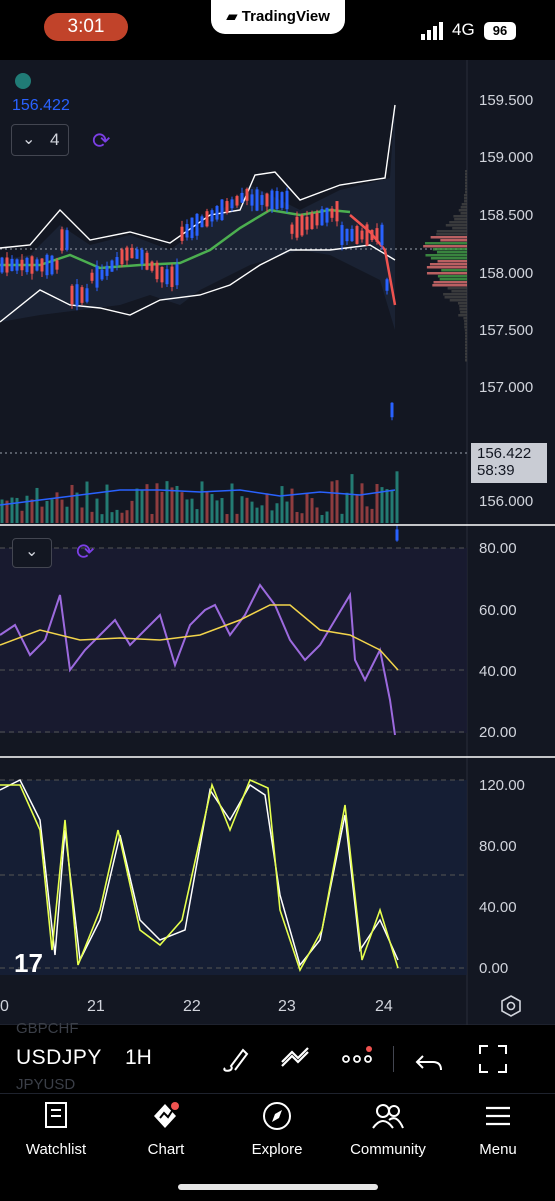 This screenshot has height=1201, width=555. I want to click on price-axis-label: 158.500, so click(506, 215).